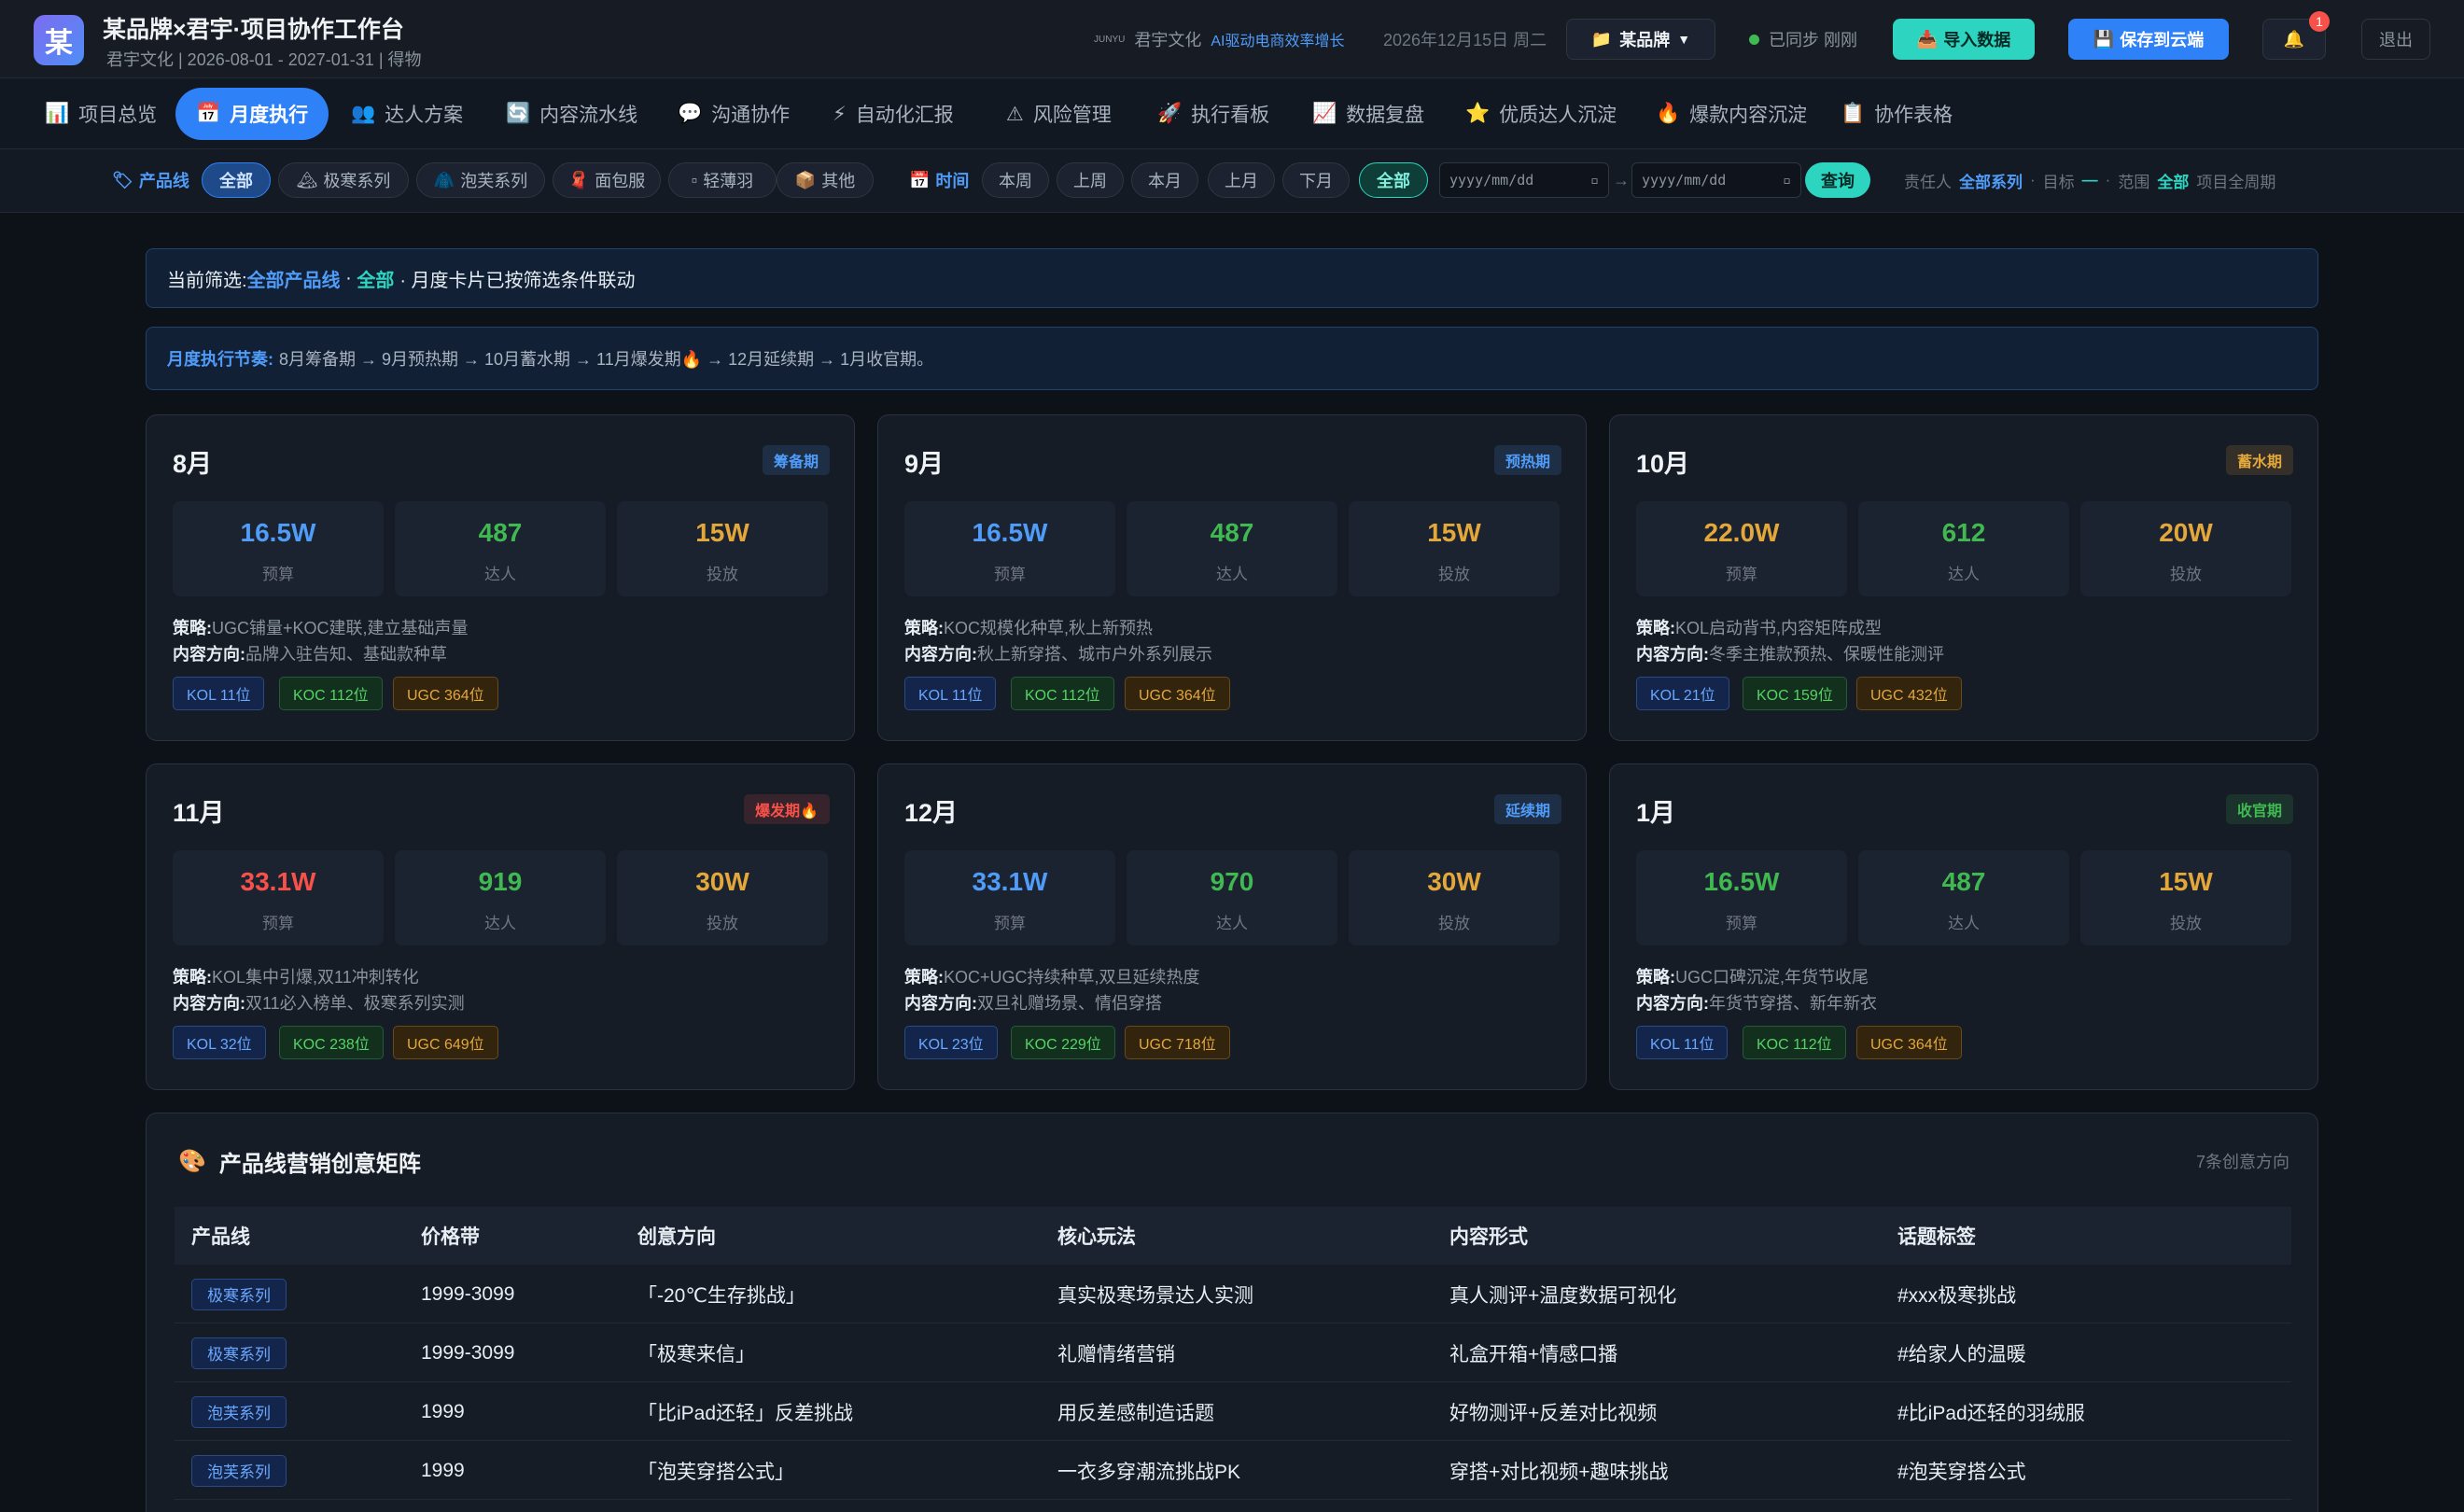 The width and height of the screenshot is (2464, 1512). I want to click on ugc-count-tag: UGC 364位, so click(445, 693).